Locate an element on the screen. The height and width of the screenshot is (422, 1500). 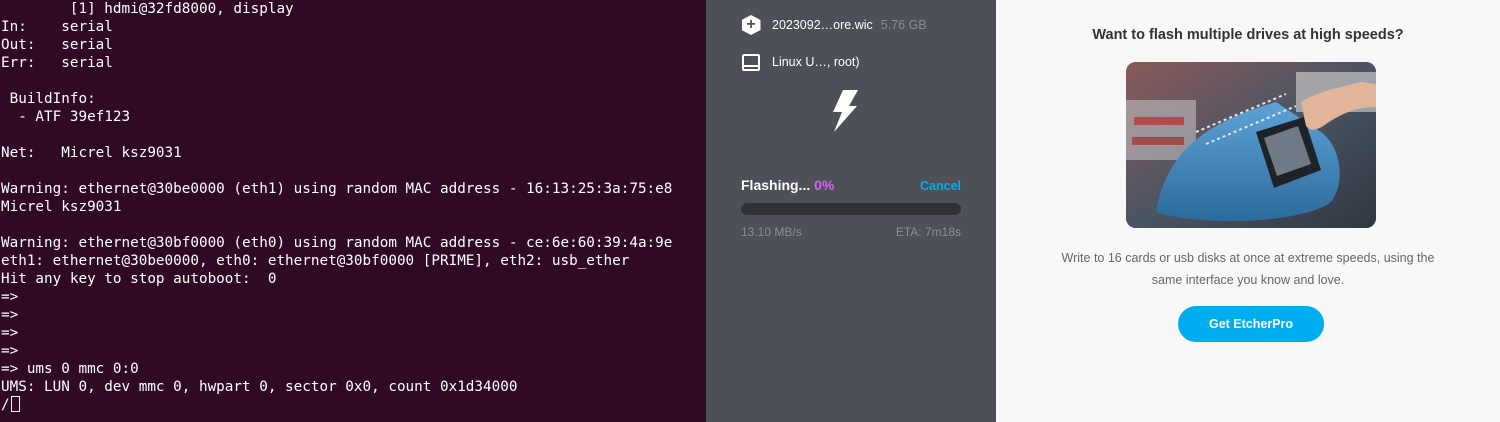
terminal-cursor is located at coordinates (15, 404).